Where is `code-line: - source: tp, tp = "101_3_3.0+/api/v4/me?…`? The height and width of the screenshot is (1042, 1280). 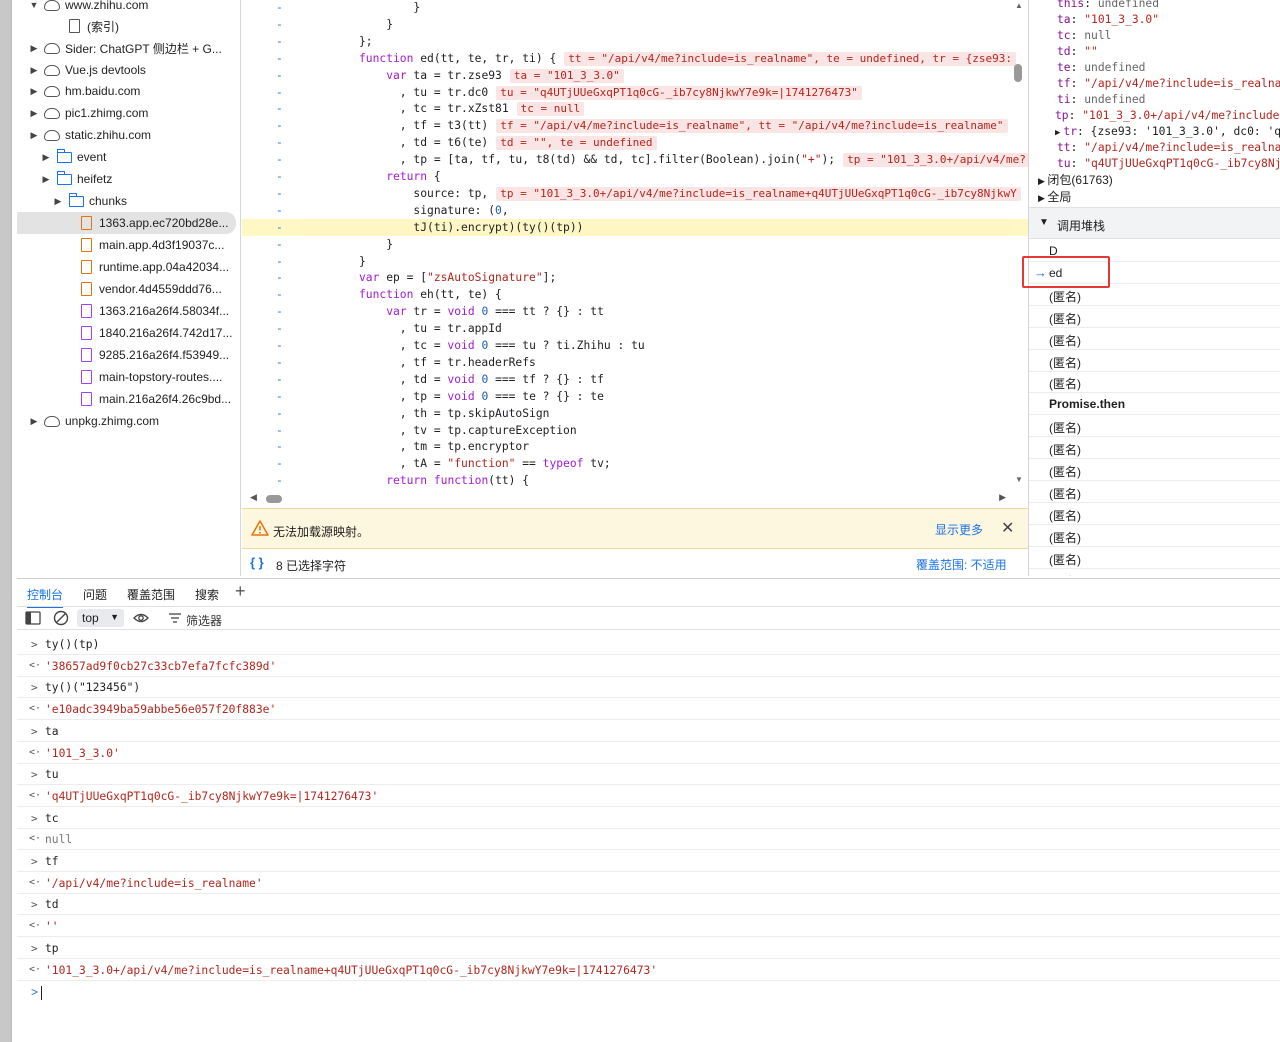
code-line: - source: tp, tp = "101_3_3.0+/api/v4/me?… is located at coordinates (635, 193).